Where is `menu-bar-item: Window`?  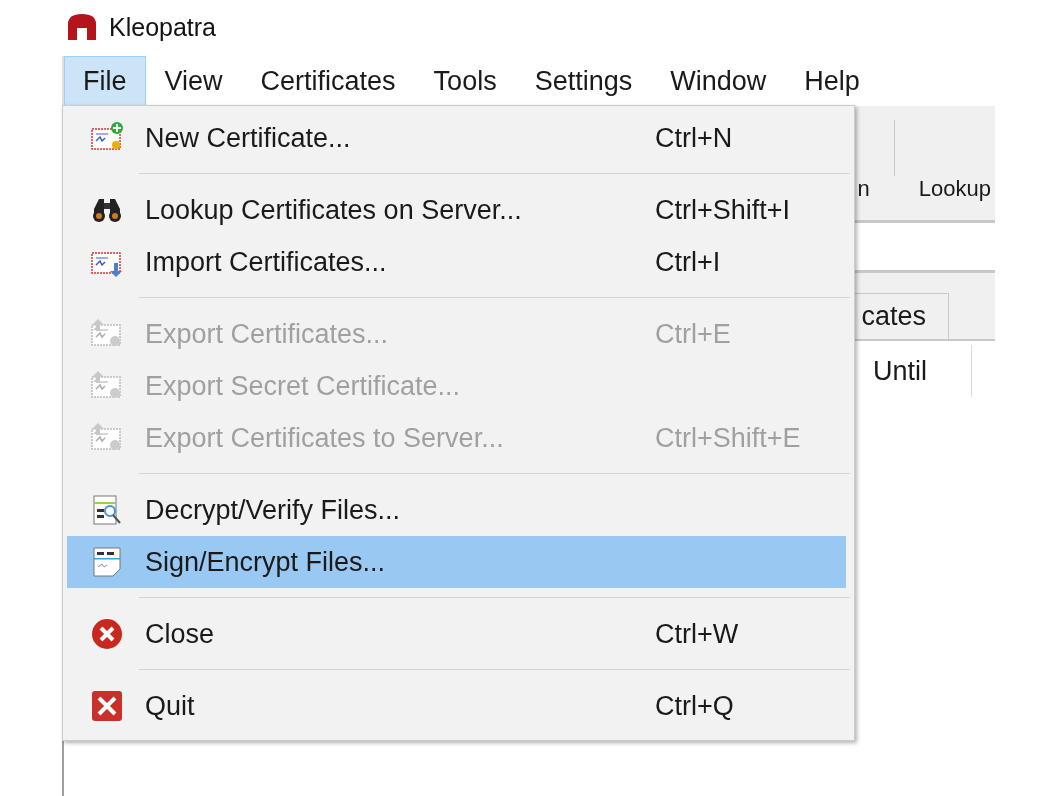 menu-bar-item: Window is located at coordinates (718, 81).